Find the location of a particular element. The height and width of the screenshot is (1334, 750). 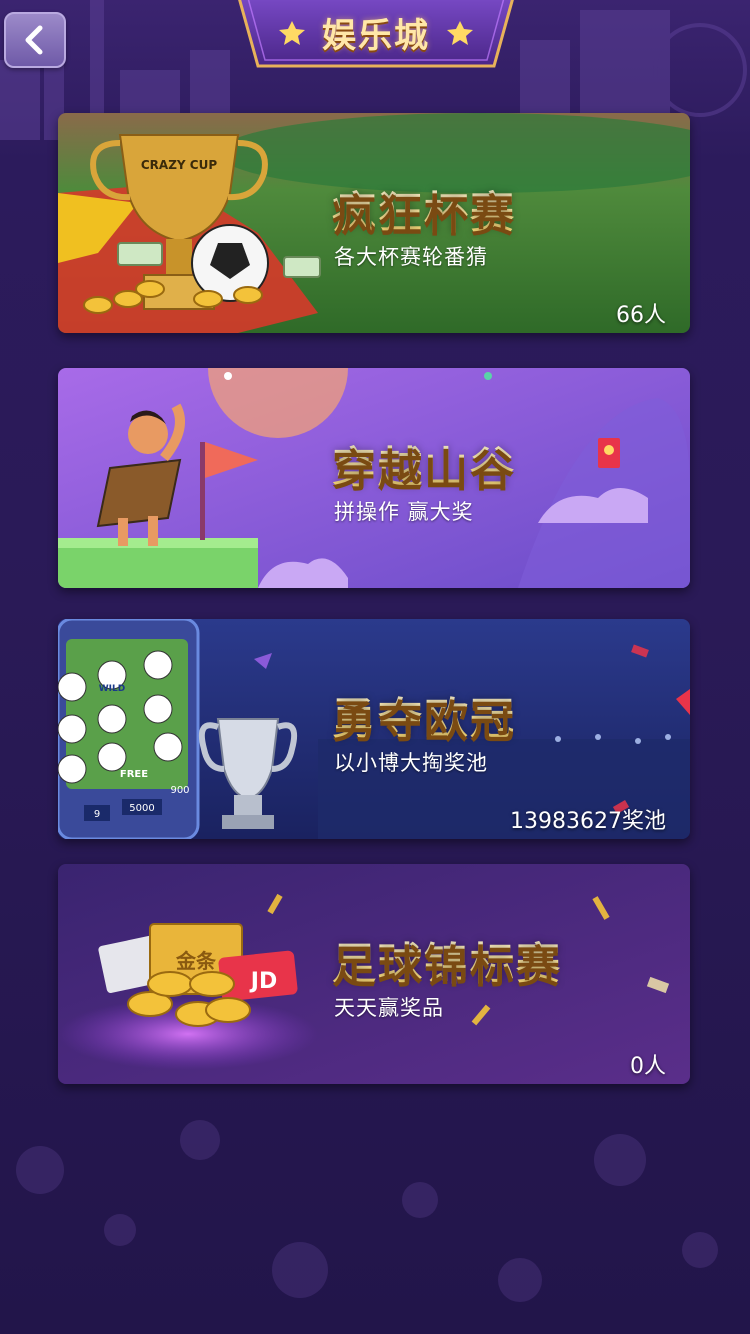

svg-text: FREE is located at coordinates (134, 774).